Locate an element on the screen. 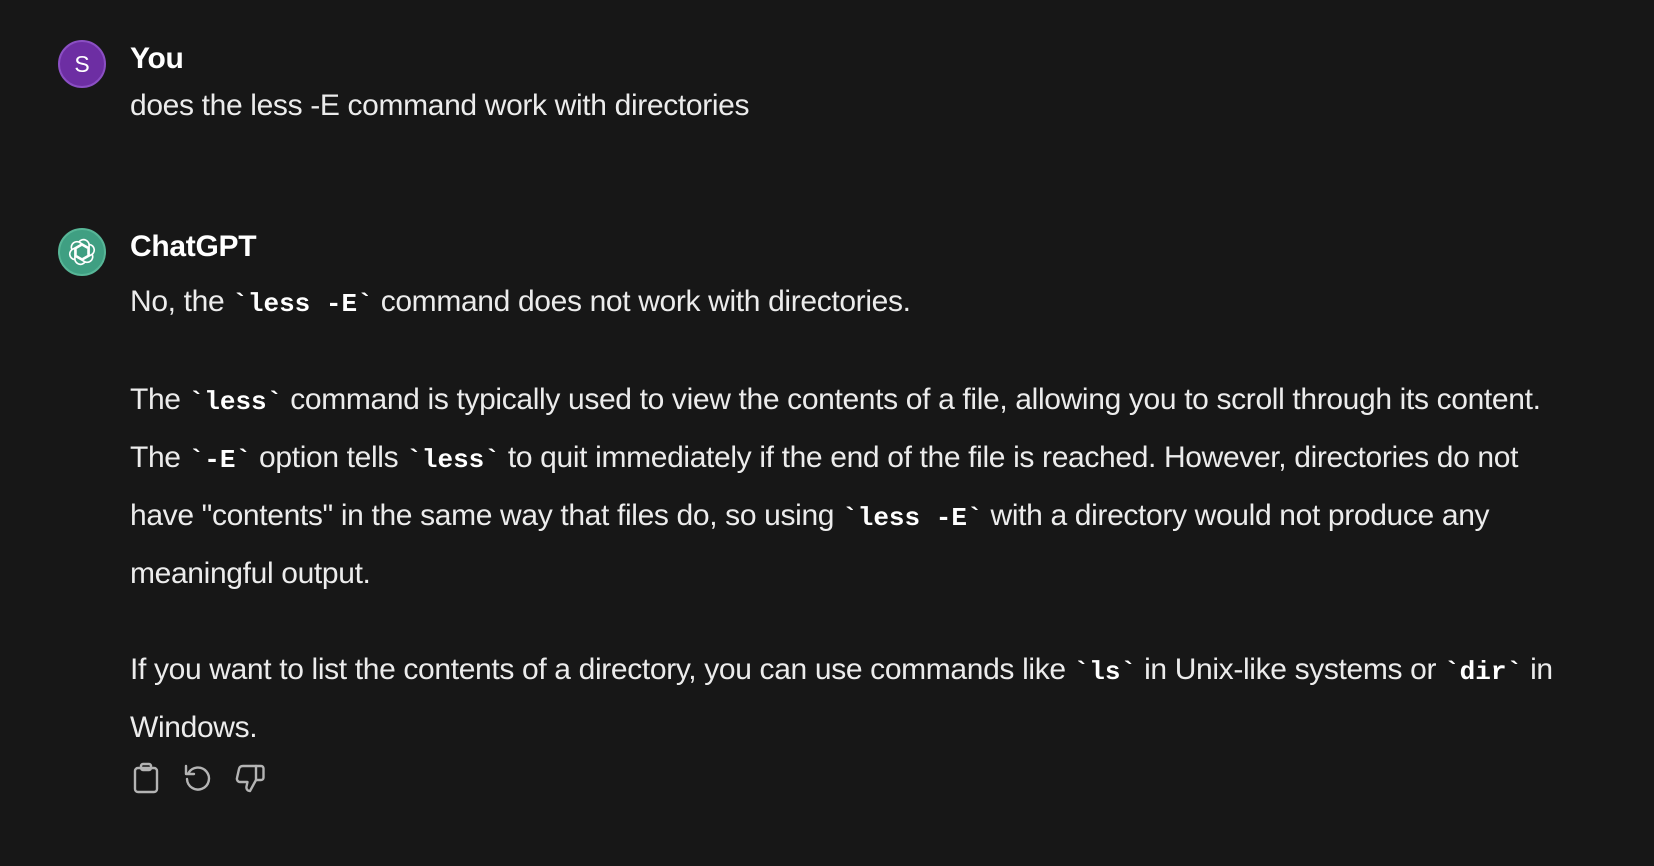 The width and height of the screenshot is (1654, 866). refresh-icon is located at coordinates (197, 777).